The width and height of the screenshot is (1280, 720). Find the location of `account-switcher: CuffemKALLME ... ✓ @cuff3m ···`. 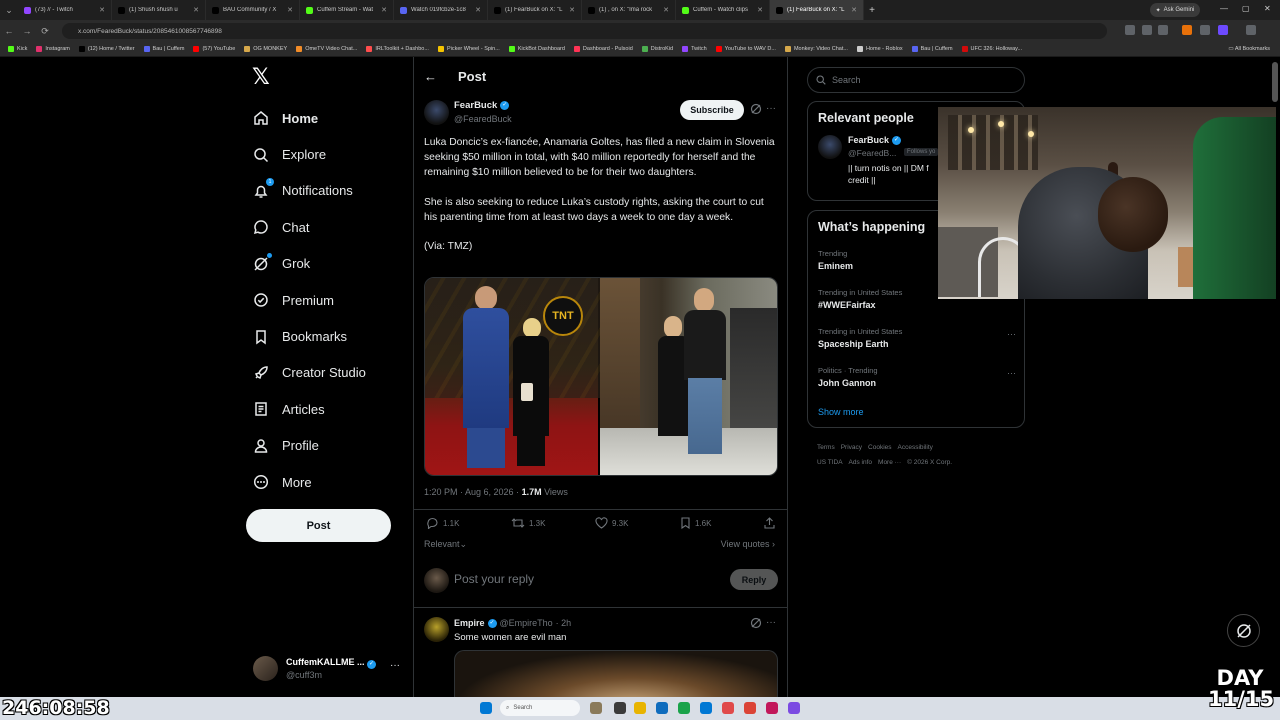

account-switcher: CuffemKALLME ... ✓ @cuff3m ··· is located at coordinates (328, 669).